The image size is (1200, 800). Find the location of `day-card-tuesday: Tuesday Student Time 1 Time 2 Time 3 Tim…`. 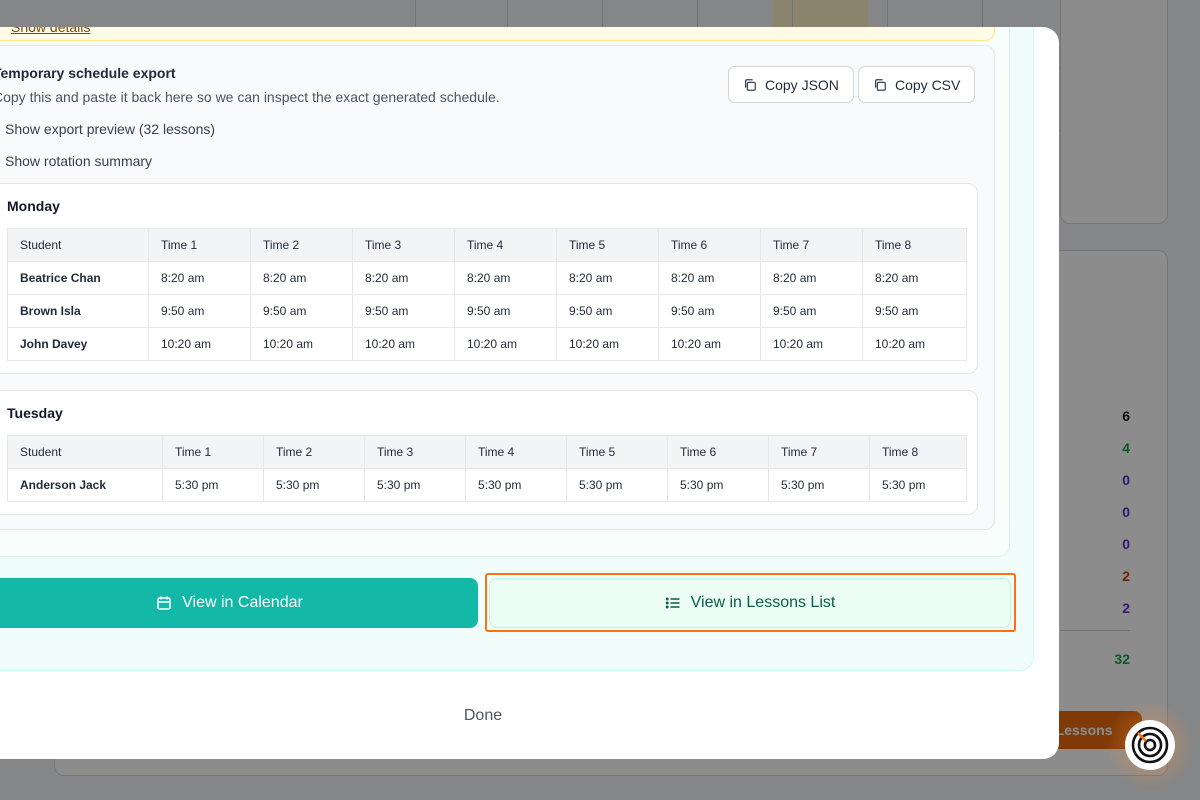

day-card-tuesday: Tuesday Student Time 1 Time 2 Time 3 Tim… is located at coordinates (489, 452).